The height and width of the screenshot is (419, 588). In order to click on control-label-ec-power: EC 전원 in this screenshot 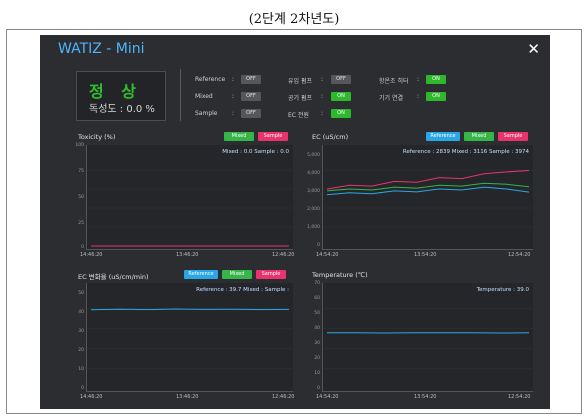, I will do `click(298, 115)`.